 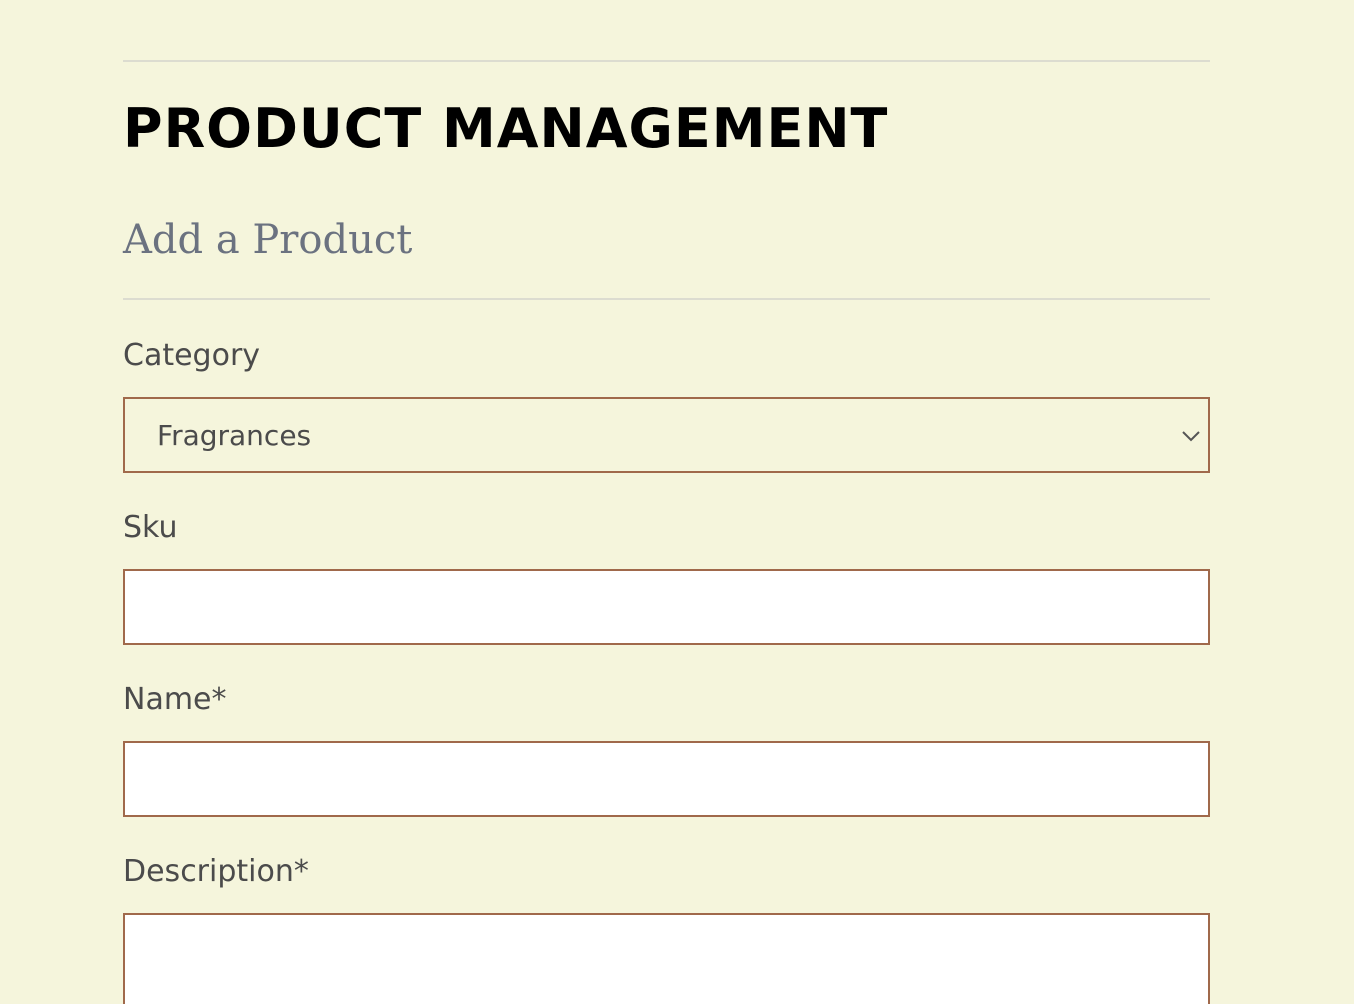 I want to click on description-textarea, so click(x=666, y=958).